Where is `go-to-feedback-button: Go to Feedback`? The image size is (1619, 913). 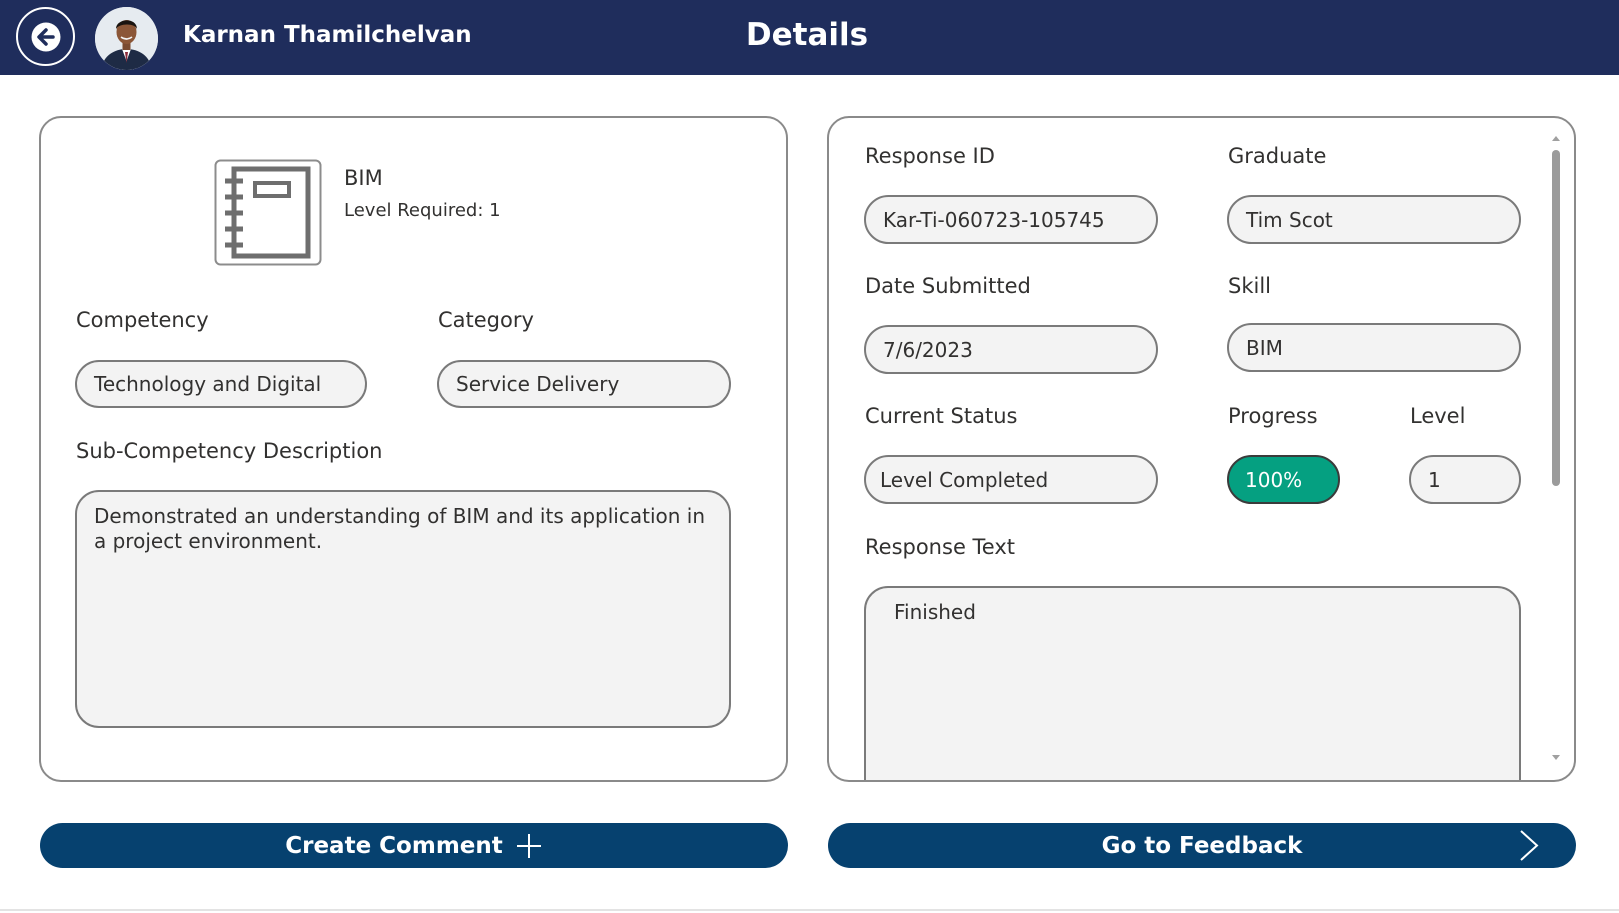 go-to-feedback-button: Go to Feedback is located at coordinates (1202, 845).